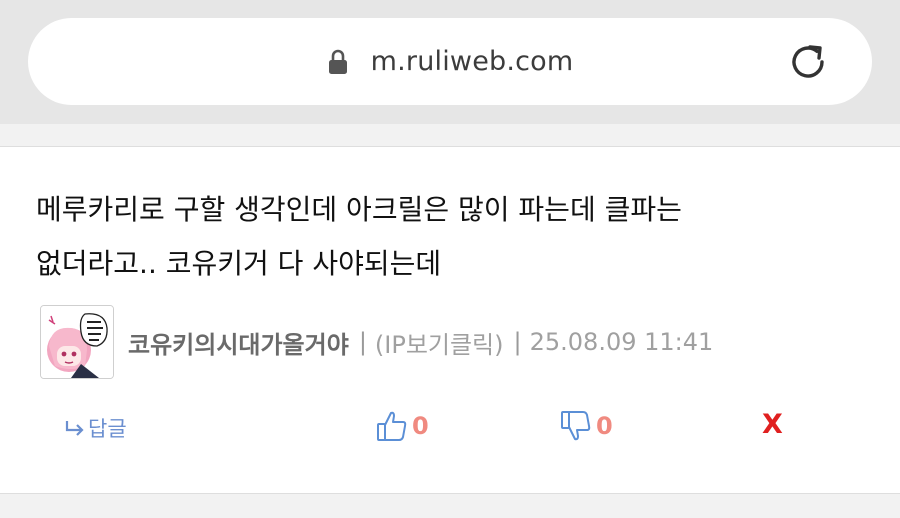  What do you see at coordinates (808, 62) in the screenshot?
I see `reload-icon` at bounding box center [808, 62].